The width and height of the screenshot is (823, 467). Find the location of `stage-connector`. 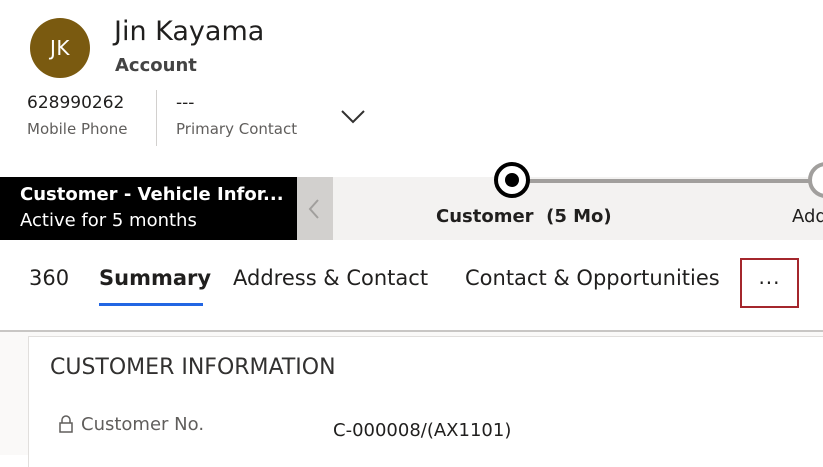

stage-connector is located at coordinates (667, 181).